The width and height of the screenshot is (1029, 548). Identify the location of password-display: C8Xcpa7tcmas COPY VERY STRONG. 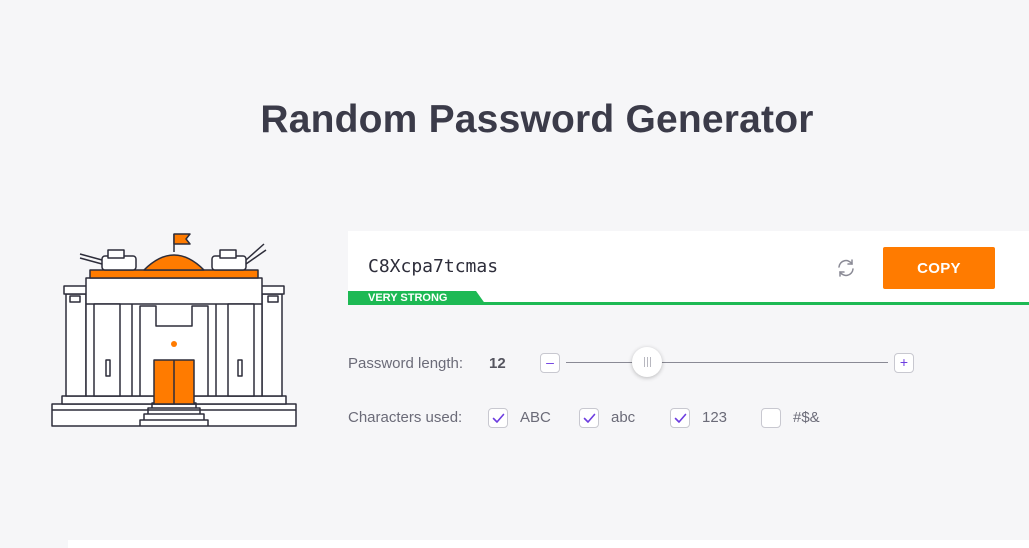
(688, 268).